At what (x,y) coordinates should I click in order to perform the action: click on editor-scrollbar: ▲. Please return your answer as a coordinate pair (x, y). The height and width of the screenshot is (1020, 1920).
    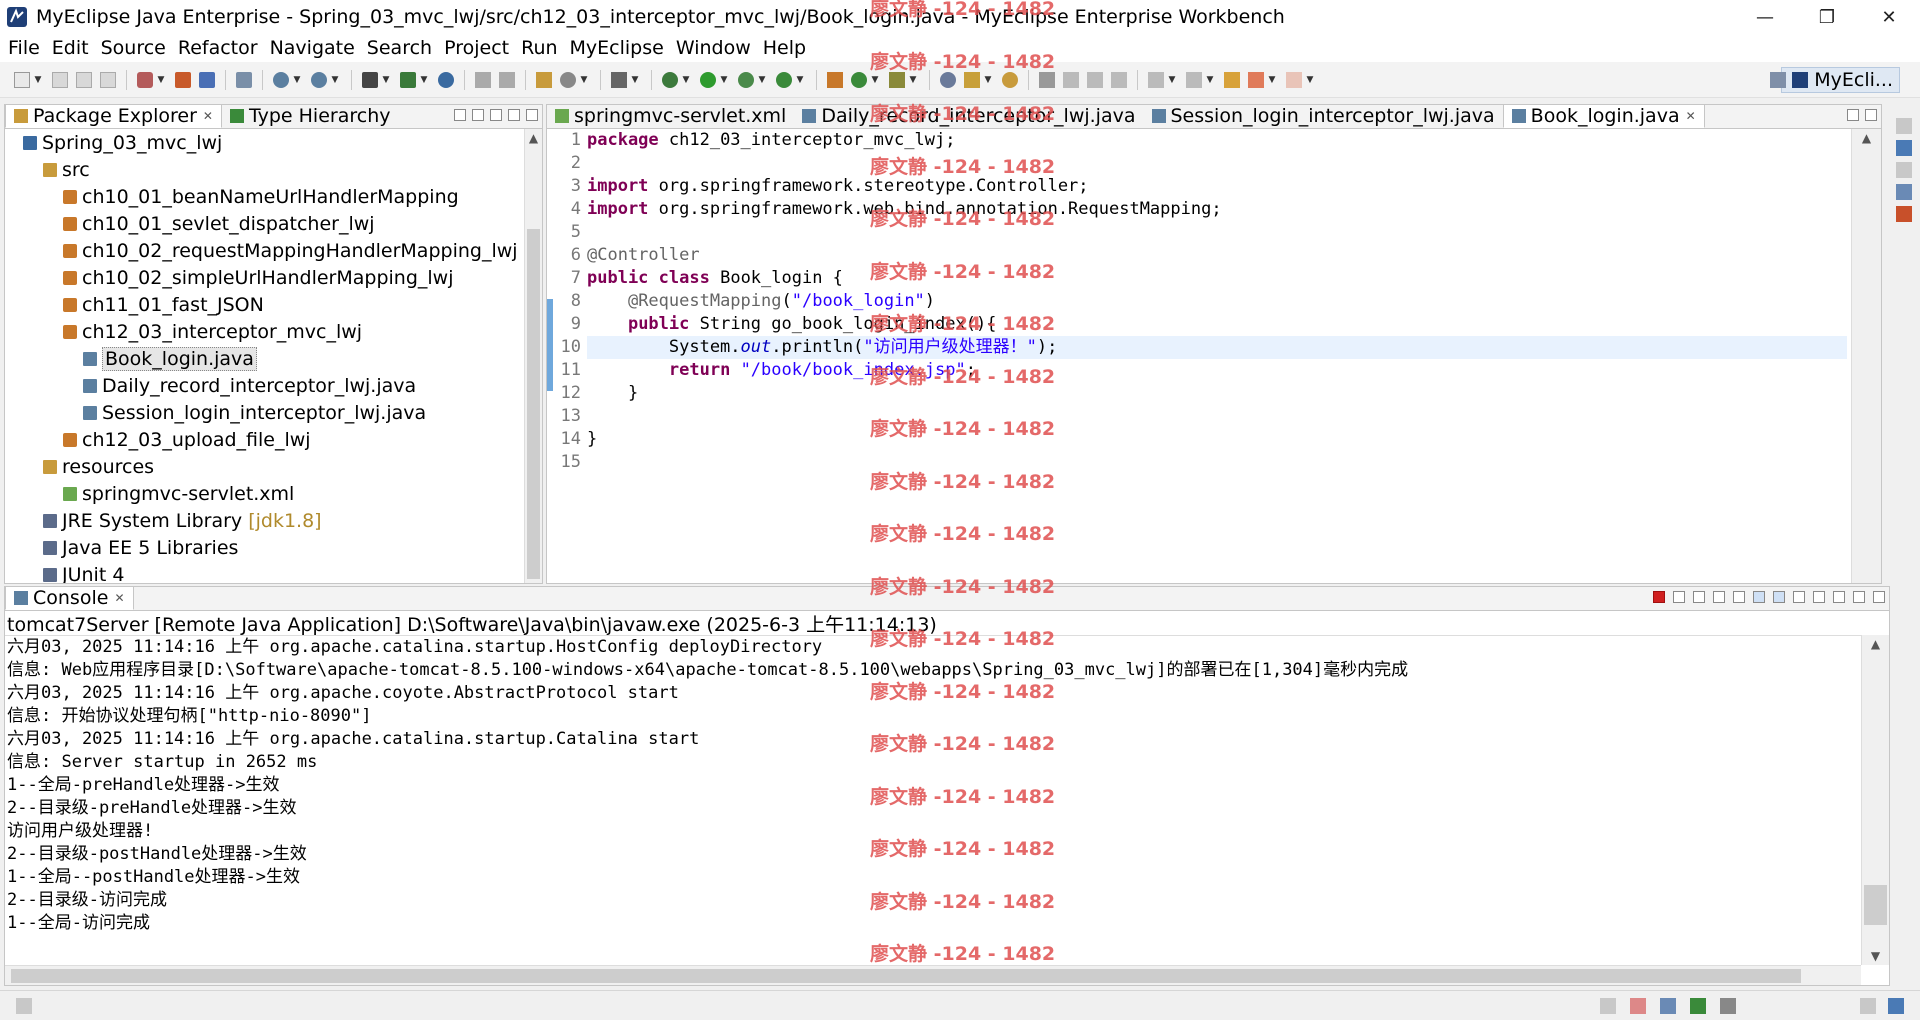
    Looking at the image, I should click on (1866, 356).